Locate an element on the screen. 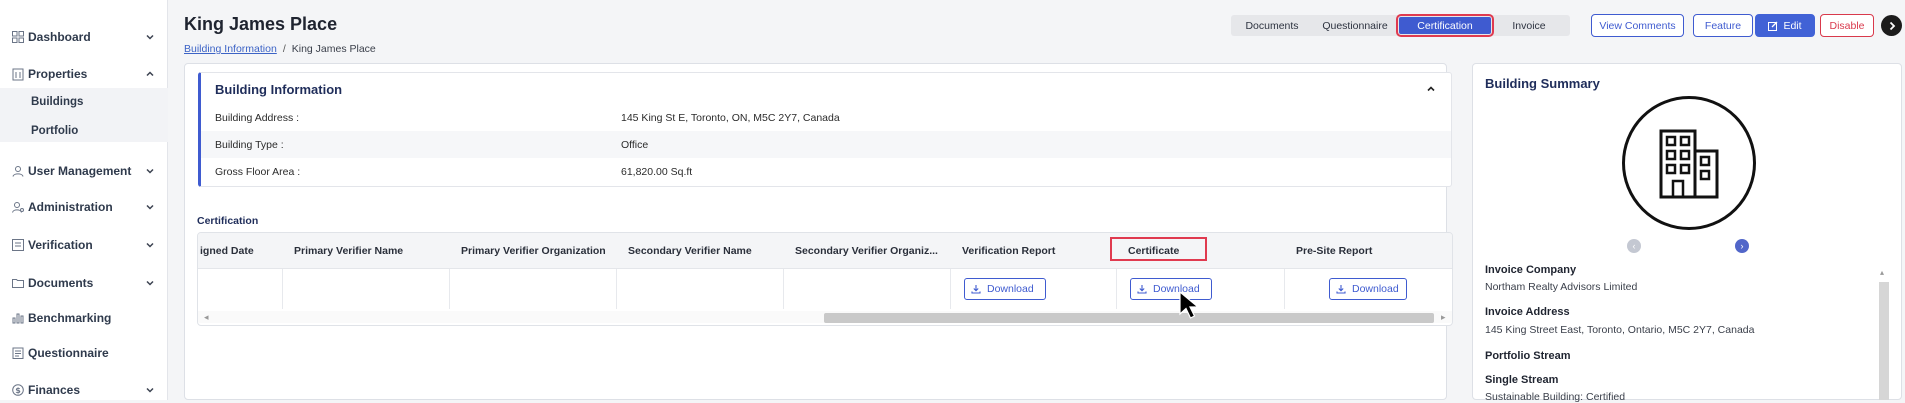  chevron-right-icon is located at coordinates (1892, 26).